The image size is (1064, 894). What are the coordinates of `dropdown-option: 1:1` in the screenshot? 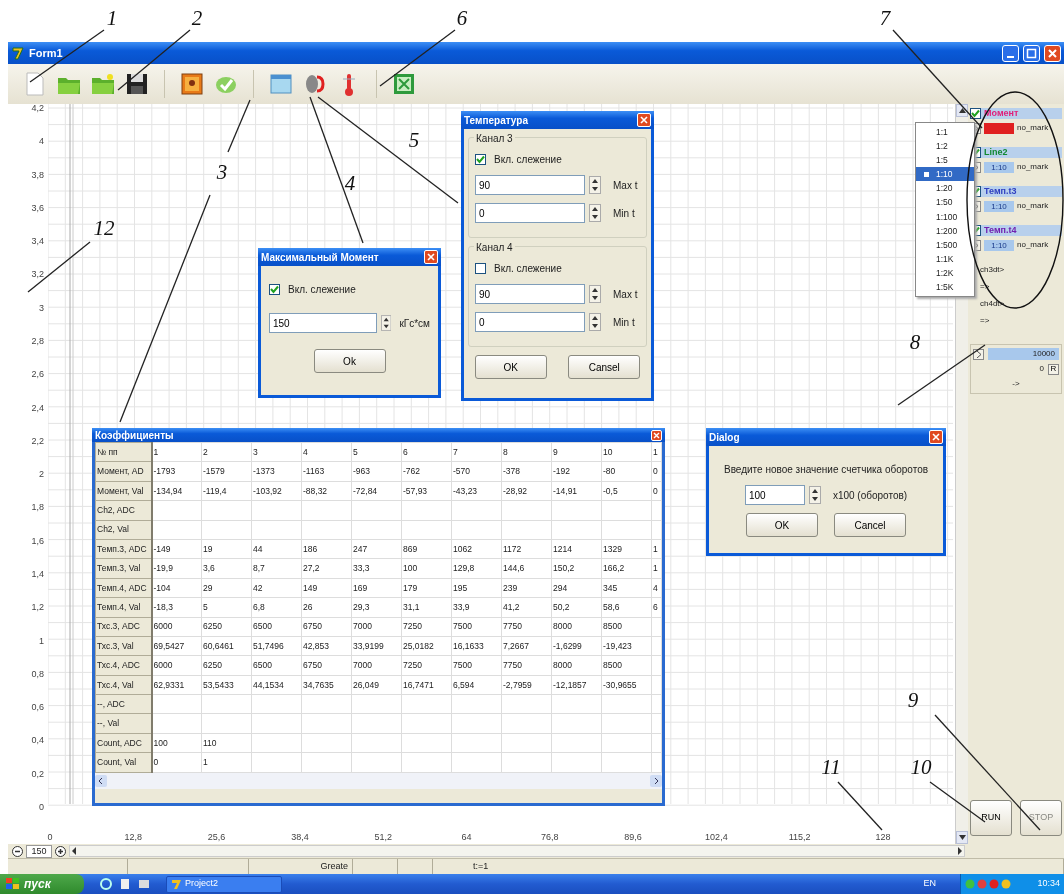 It's located at (945, 132).